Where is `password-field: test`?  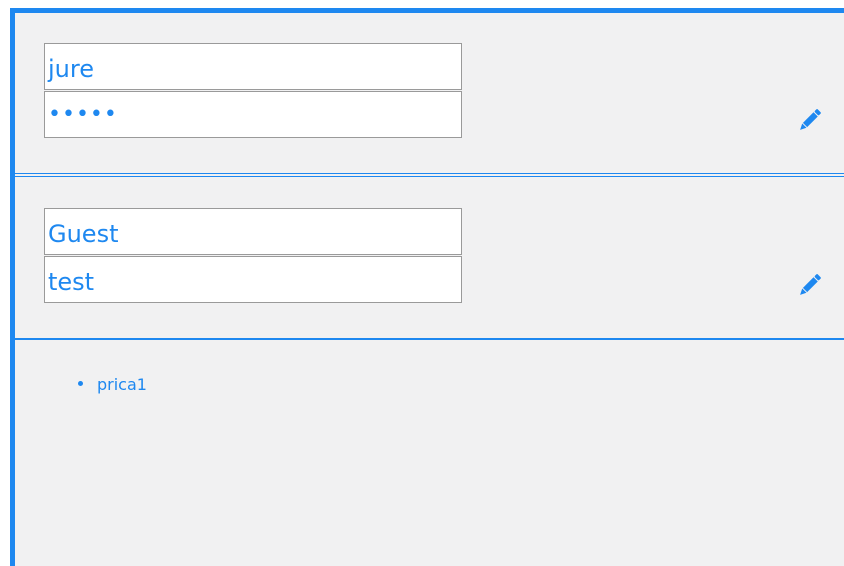 password-field: test is located at coordinates (253, 279).